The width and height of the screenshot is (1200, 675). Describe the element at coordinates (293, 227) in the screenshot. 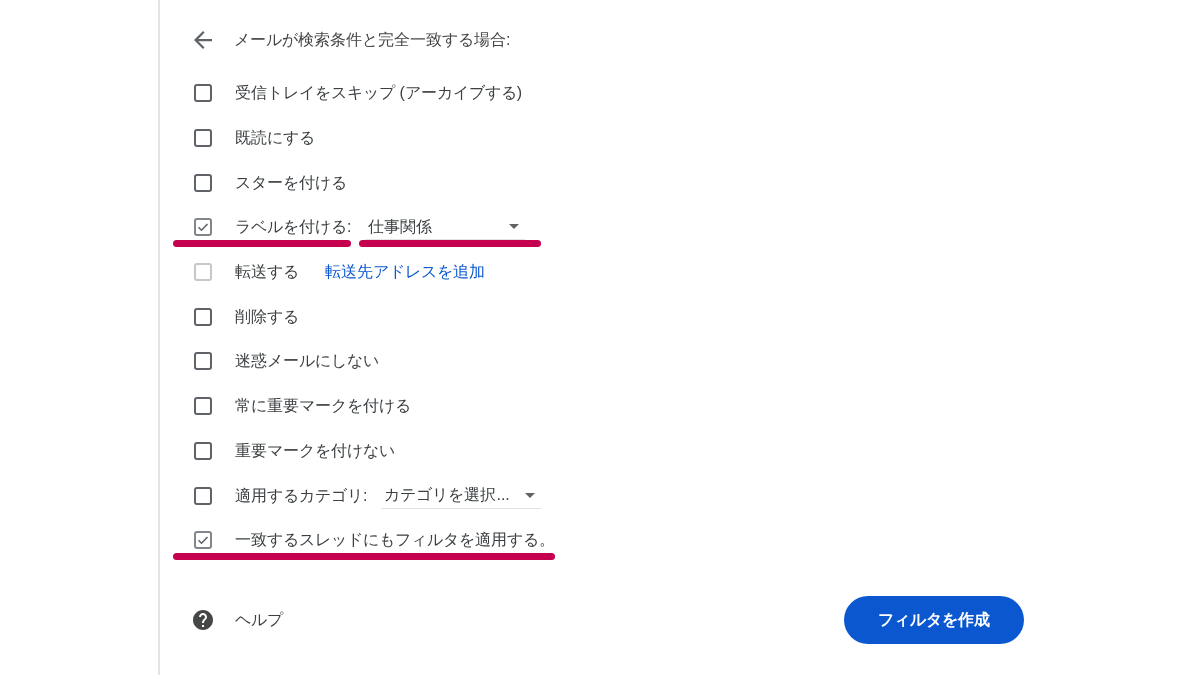

I see `option-label: ラベルを付ける:` at that location.